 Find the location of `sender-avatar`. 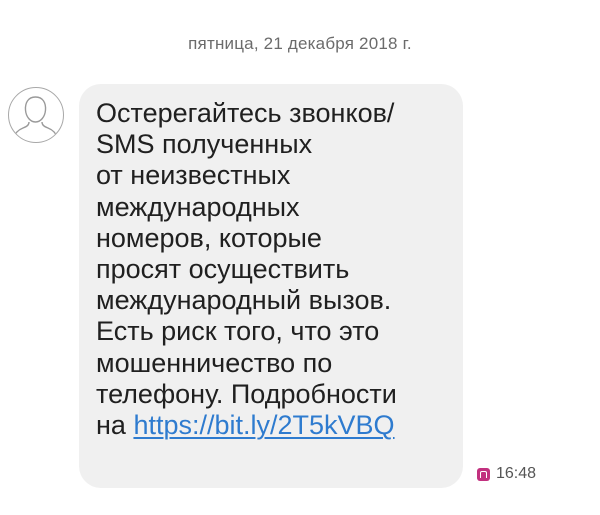

sender-avatar is located at coordinates (36, 115).